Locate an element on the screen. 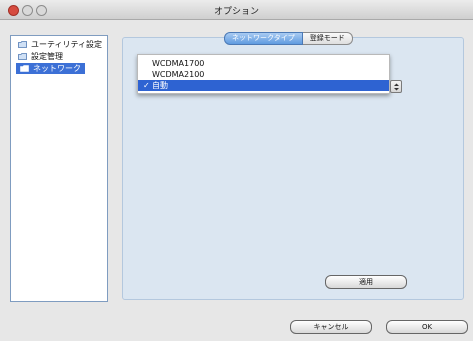 This screenshot has height=341, width=473. up-down-arrows-icon is located at coordinates (396, 86).